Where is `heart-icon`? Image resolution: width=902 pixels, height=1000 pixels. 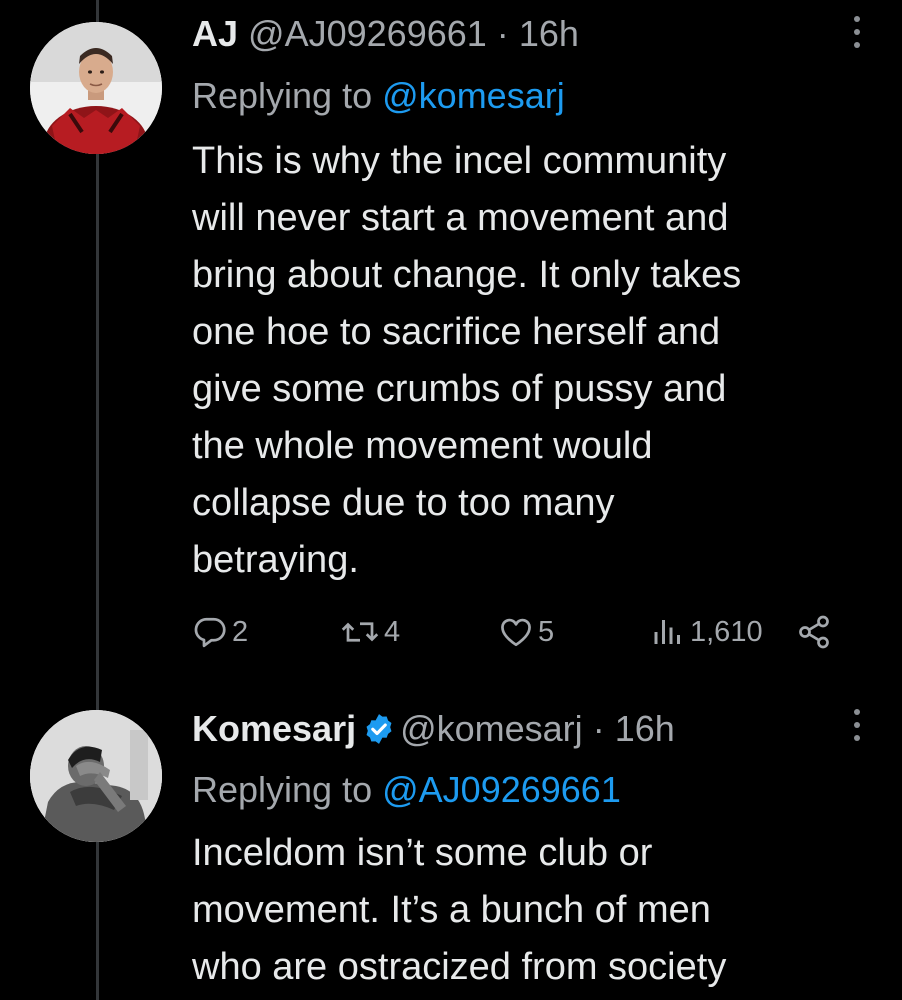 heart-icon is located at coordinates (516, 632).